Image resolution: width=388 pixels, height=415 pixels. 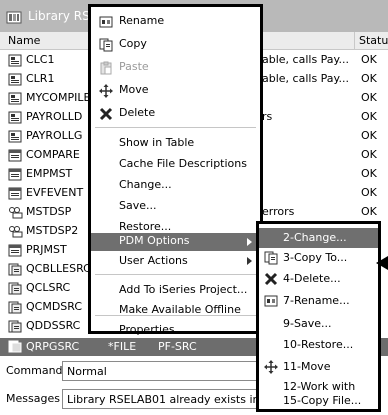 I want to click on menu-item-show-in-table: Show in Table, so click(x=175, y=143).